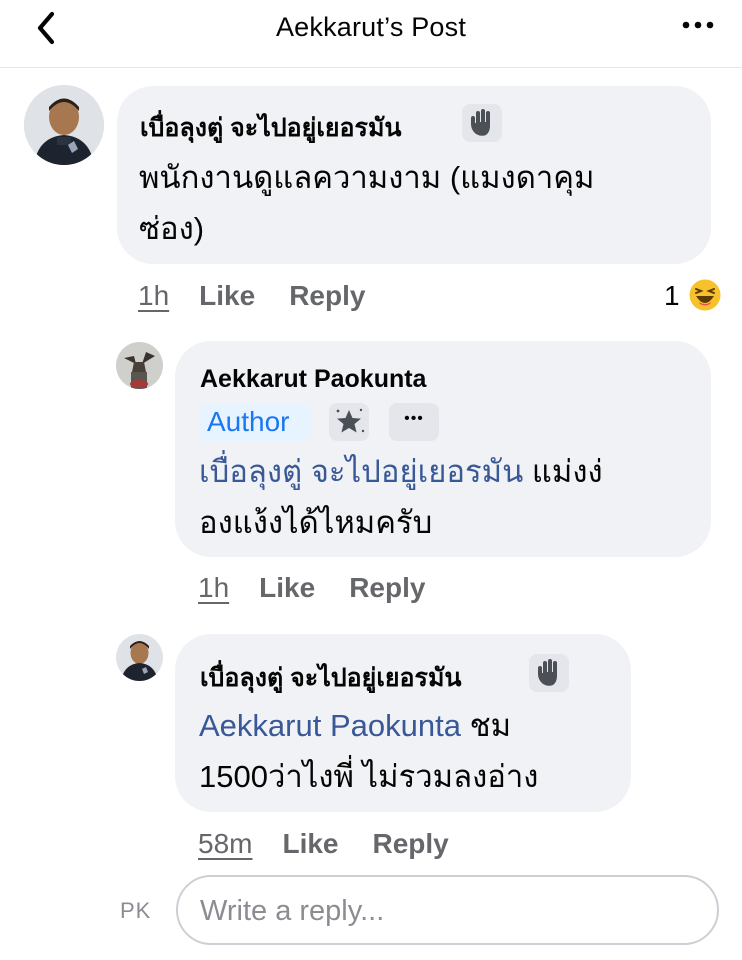 The height and width of the screenshot is (960, 742). Describe the element at coordinates (563, 471) in the screenshot. I see `comment-text-rest: แม่งง่` at that location.